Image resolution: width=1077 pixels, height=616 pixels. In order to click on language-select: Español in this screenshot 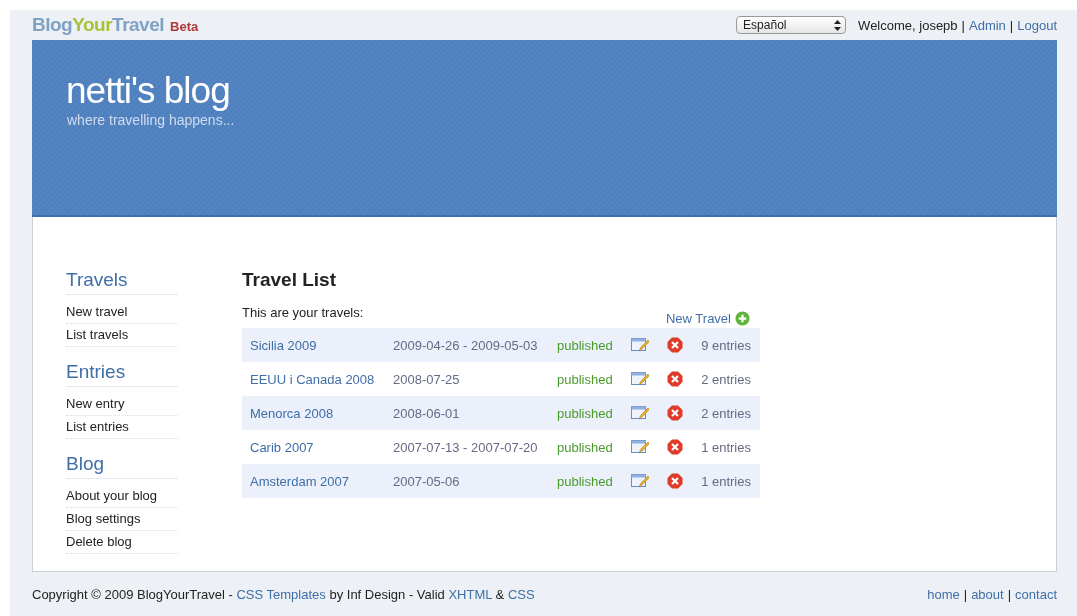, I will do `click(791, 25)`.